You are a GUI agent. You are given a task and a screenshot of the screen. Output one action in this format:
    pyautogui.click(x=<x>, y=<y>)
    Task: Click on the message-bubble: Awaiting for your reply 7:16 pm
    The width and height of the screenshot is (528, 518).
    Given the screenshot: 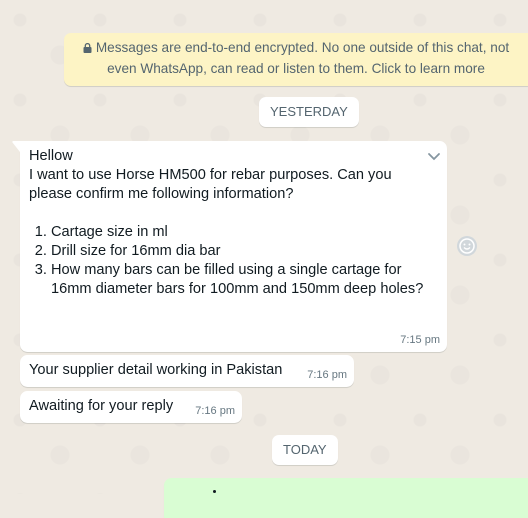 What is the action you would take?
    pyautogui.click(x=131, y=407)
    